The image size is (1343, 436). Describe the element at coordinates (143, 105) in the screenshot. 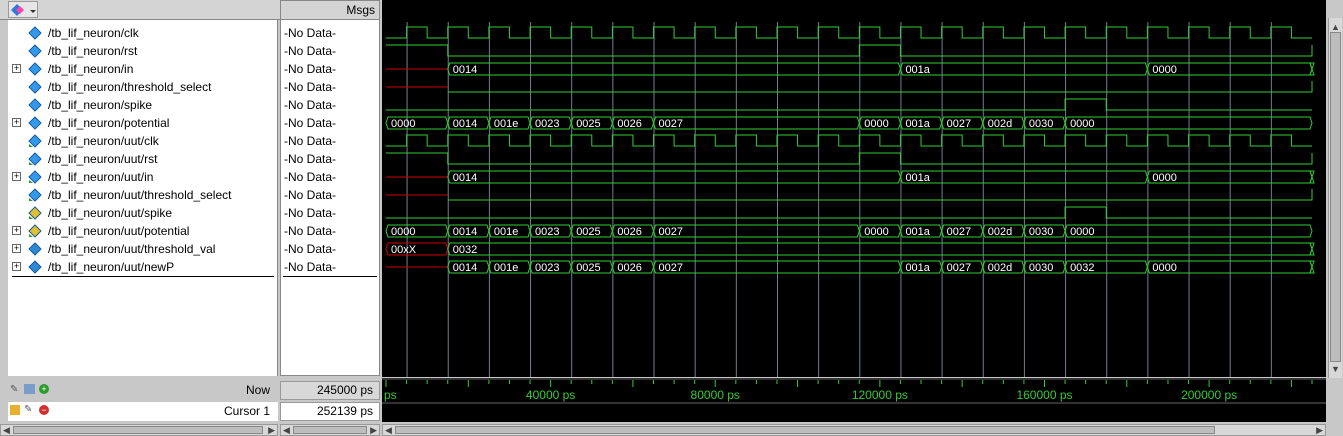

I see `signal-row: /tb_lif_neuron/spike` at that location.